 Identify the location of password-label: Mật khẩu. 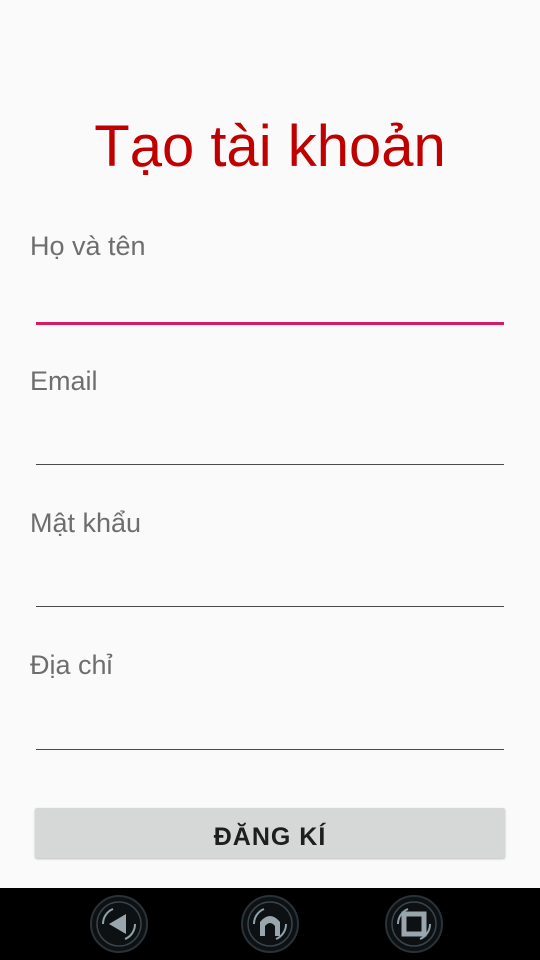
(86, 523).